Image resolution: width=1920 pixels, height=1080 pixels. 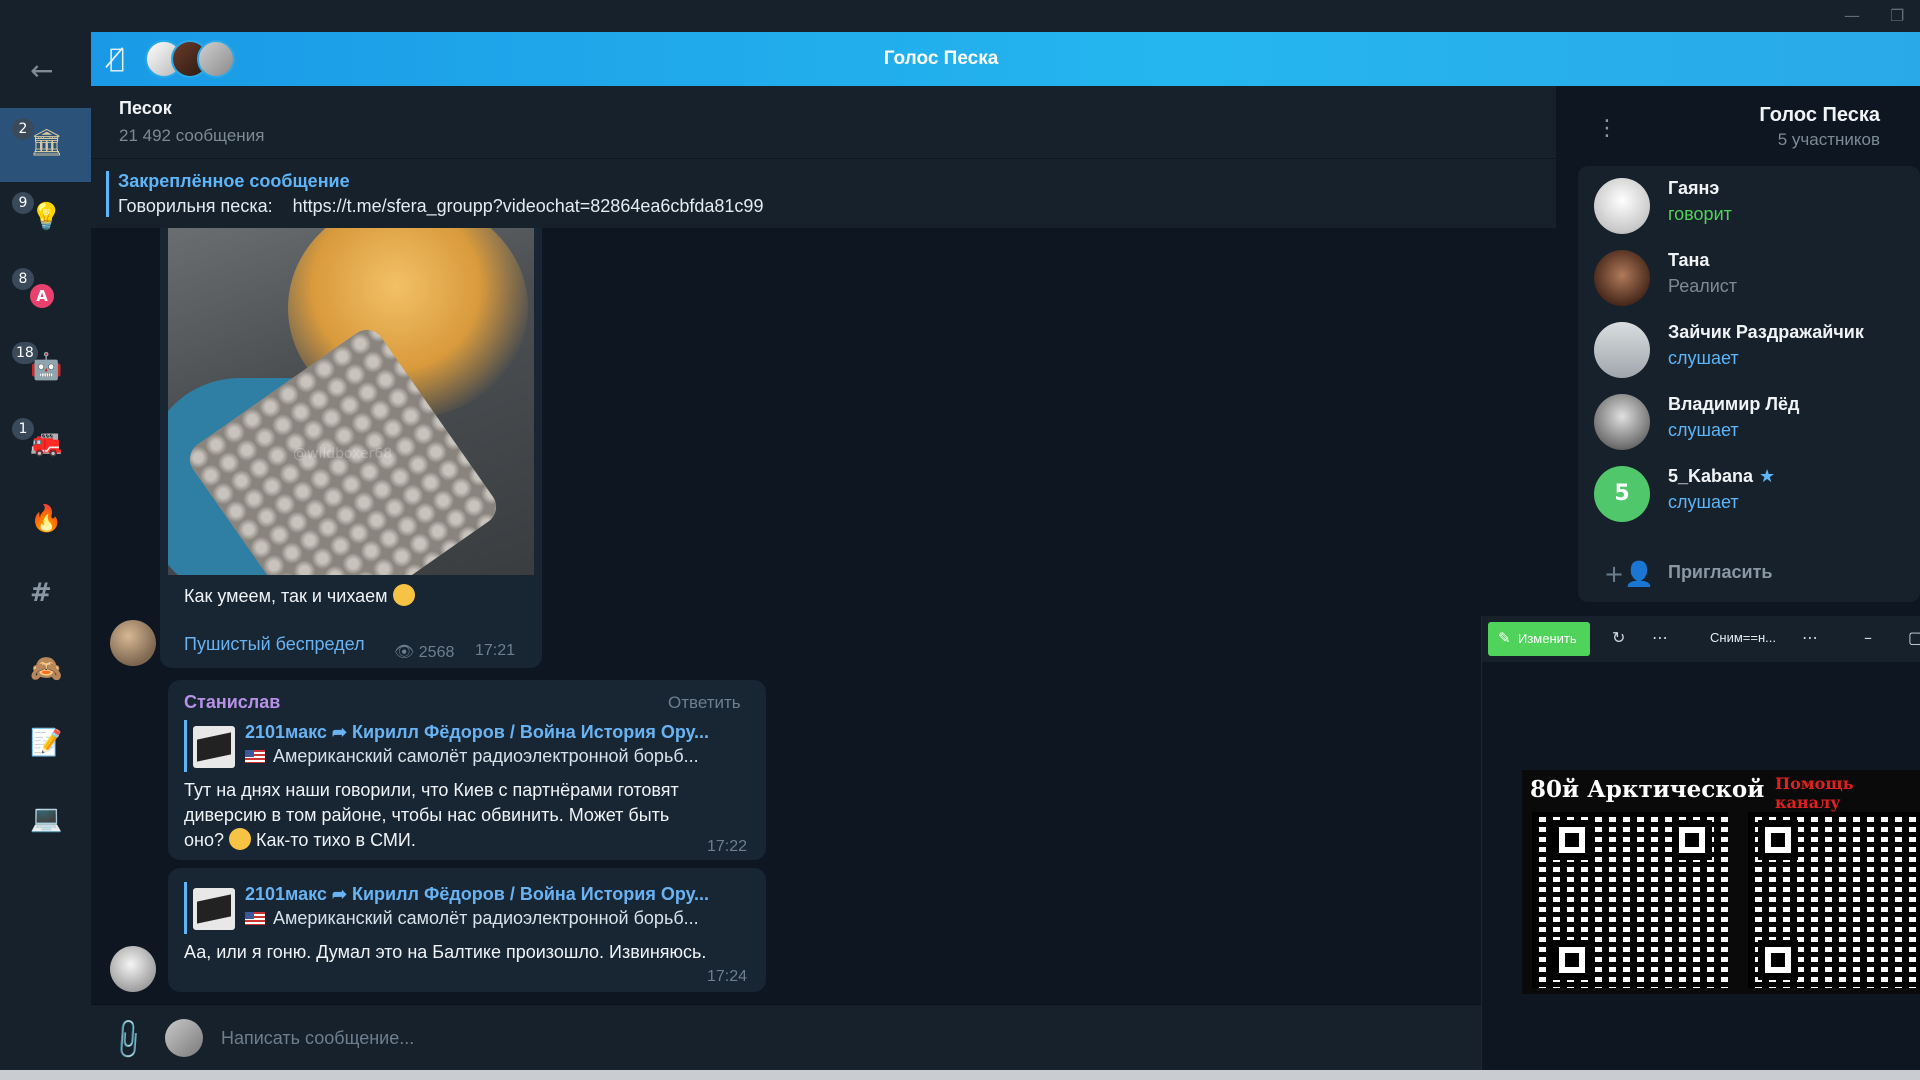 I want to click on folder-rail: ← 2 🏛 9 💡 8 A 18 🤖 1 🚒 🔥 # 🙈 📝 💻, so click(x=45, y=551).